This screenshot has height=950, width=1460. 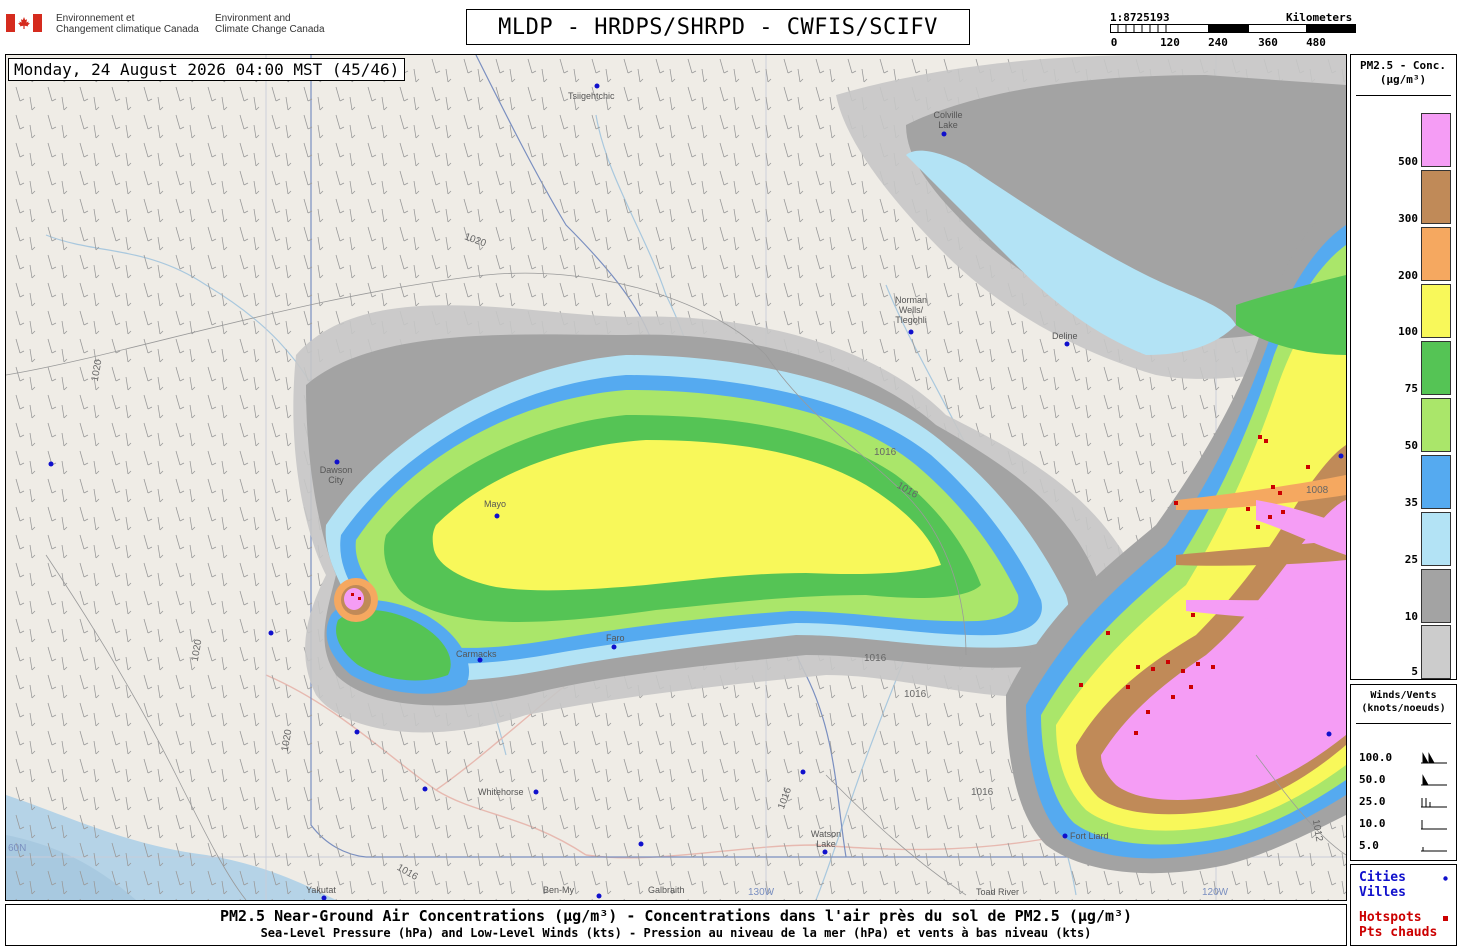 I want to click on wind-speed-label: 5.0, so click(x=1369, y=845).